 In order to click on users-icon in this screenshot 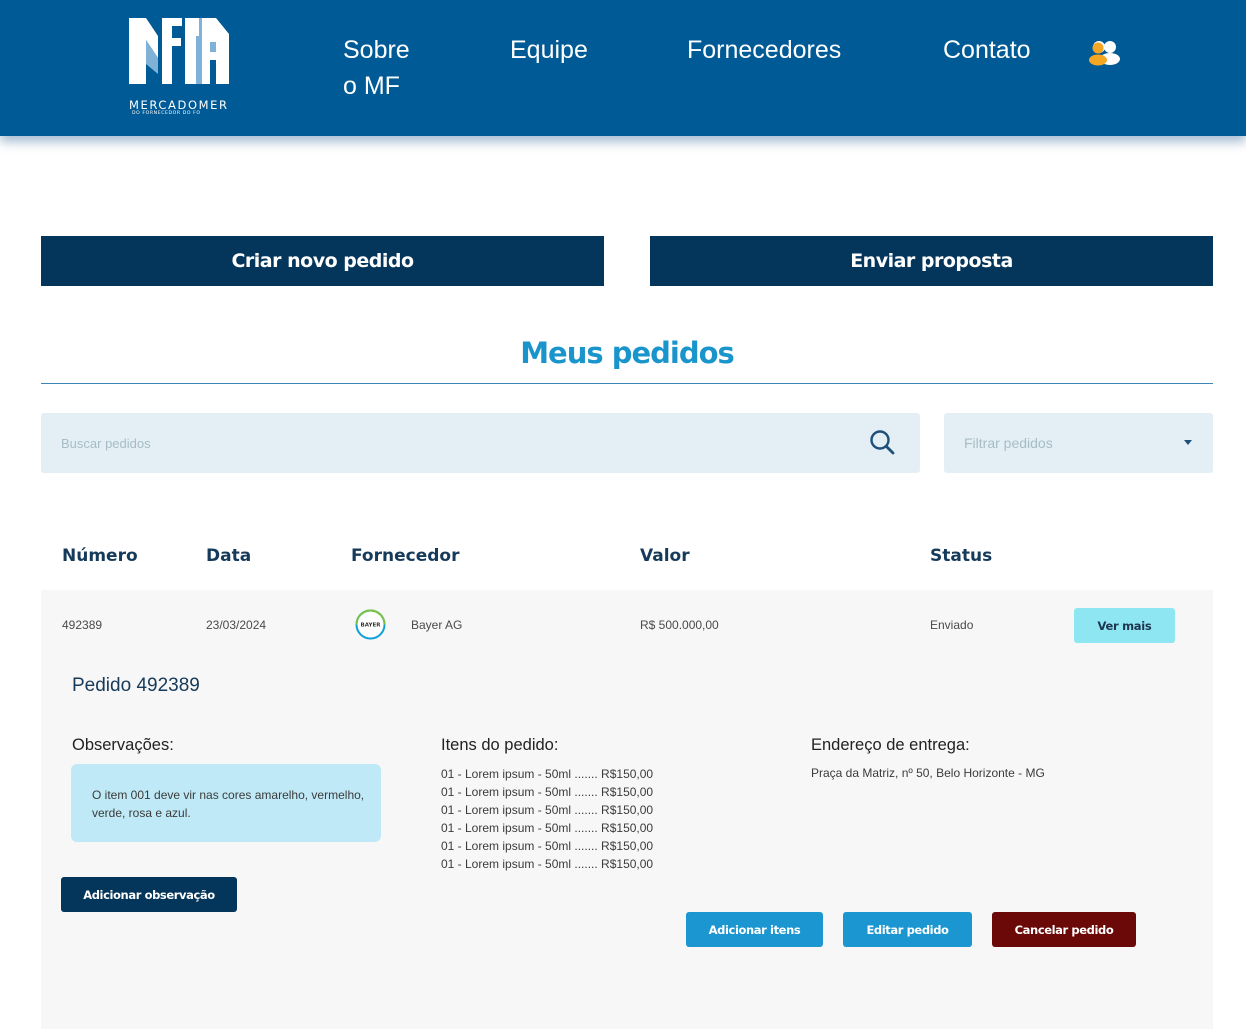, I will do `click(1105, 52)`.